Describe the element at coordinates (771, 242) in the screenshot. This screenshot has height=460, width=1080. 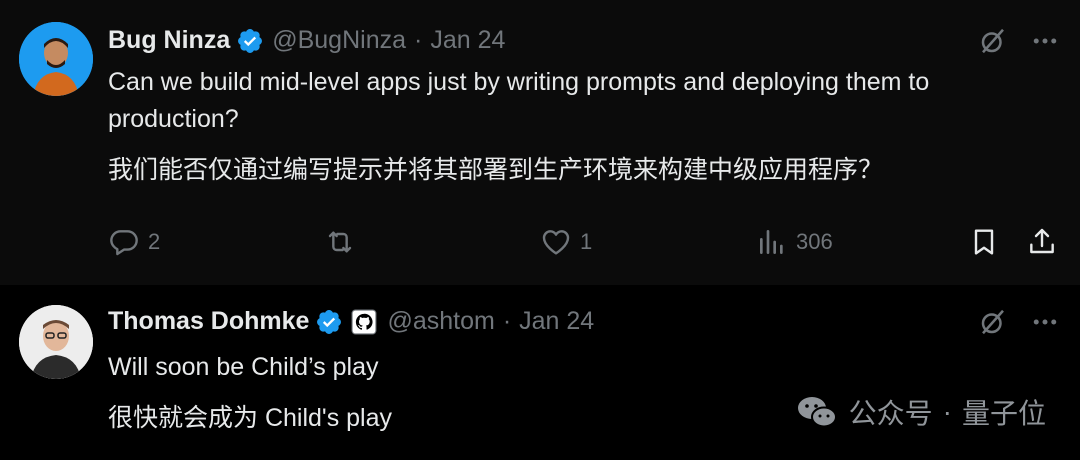
I see `views-icon` at that location.